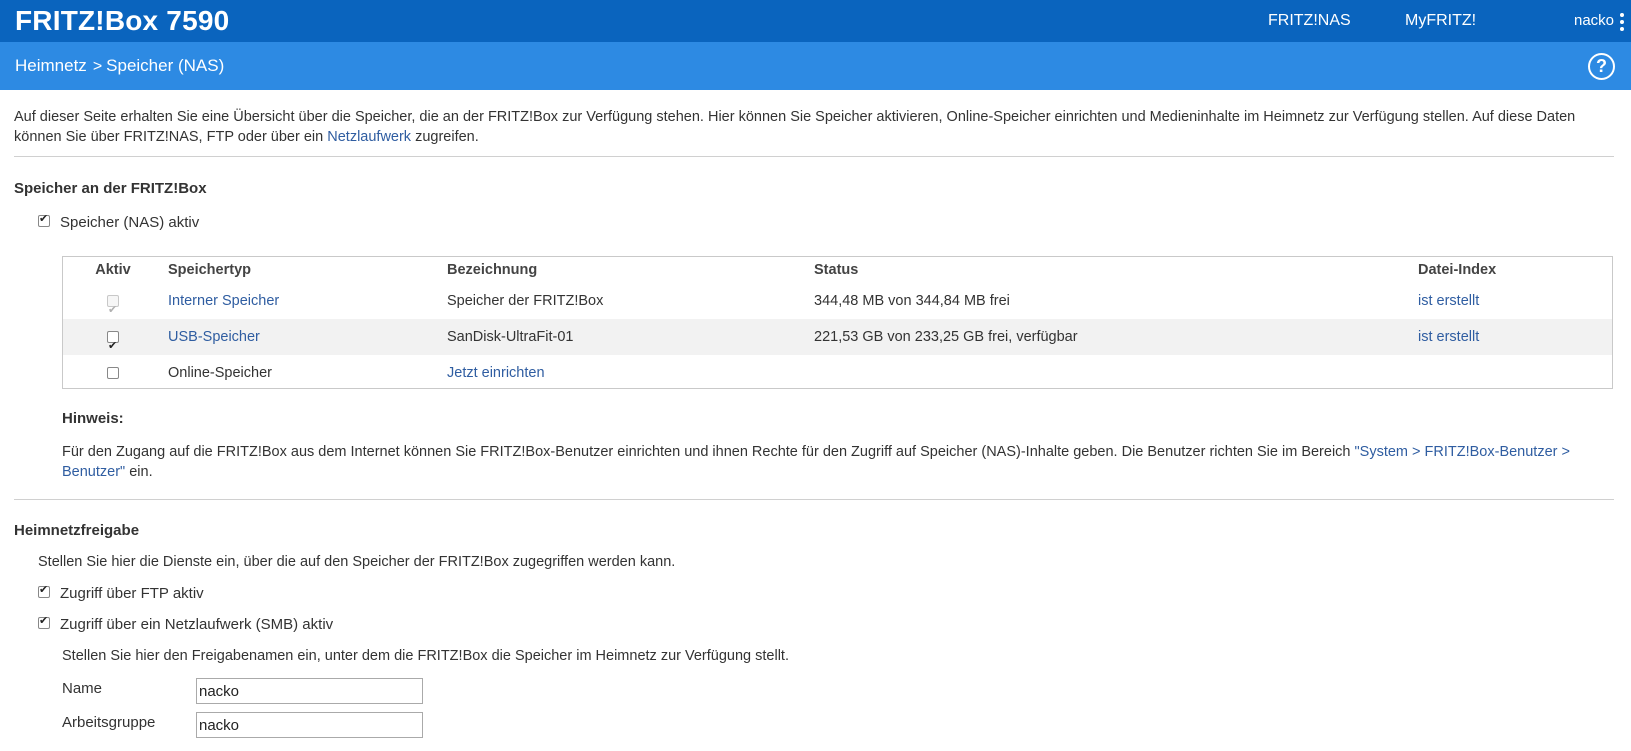  What do you see at coordinates (220, 373) in the screenshot?
I see `online-storage-label: Online-Speicher` at bounding box center [220, 373].